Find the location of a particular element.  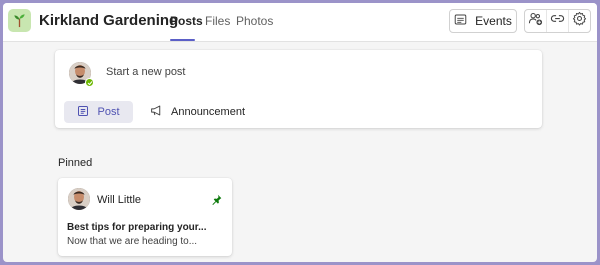

settings-button is located at coordinates (579, 21).